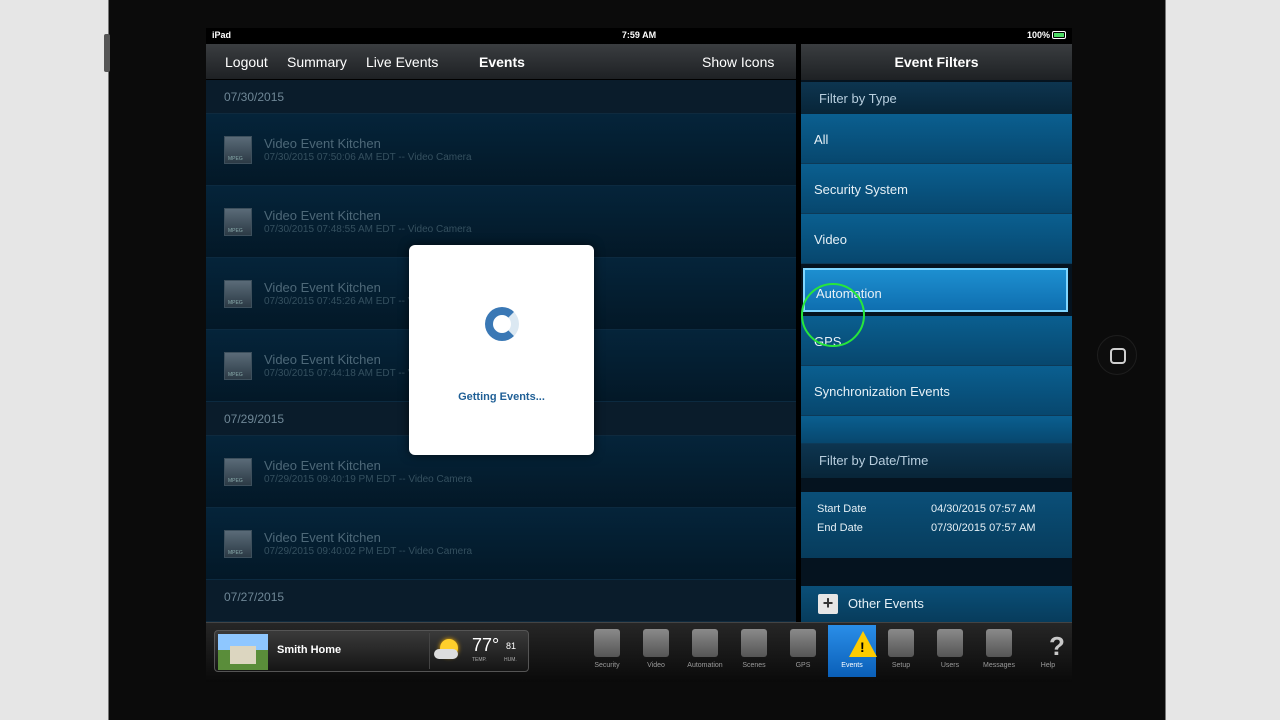  I want to click on date-header: 07/27/2015, so click(501, 601).